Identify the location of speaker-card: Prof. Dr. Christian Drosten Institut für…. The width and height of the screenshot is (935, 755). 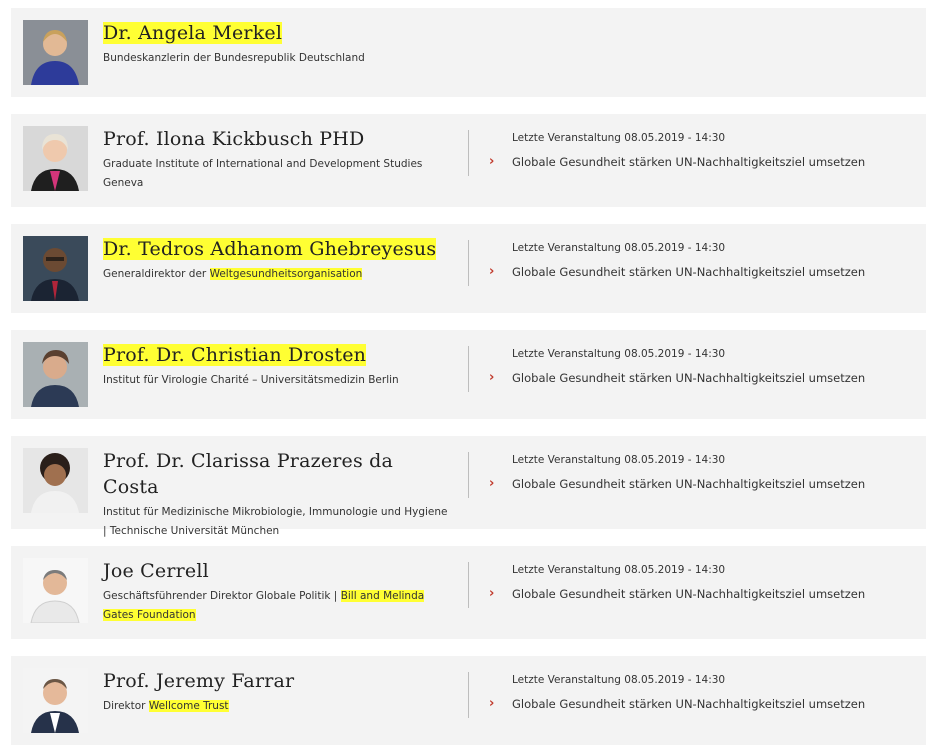
(468, 374).